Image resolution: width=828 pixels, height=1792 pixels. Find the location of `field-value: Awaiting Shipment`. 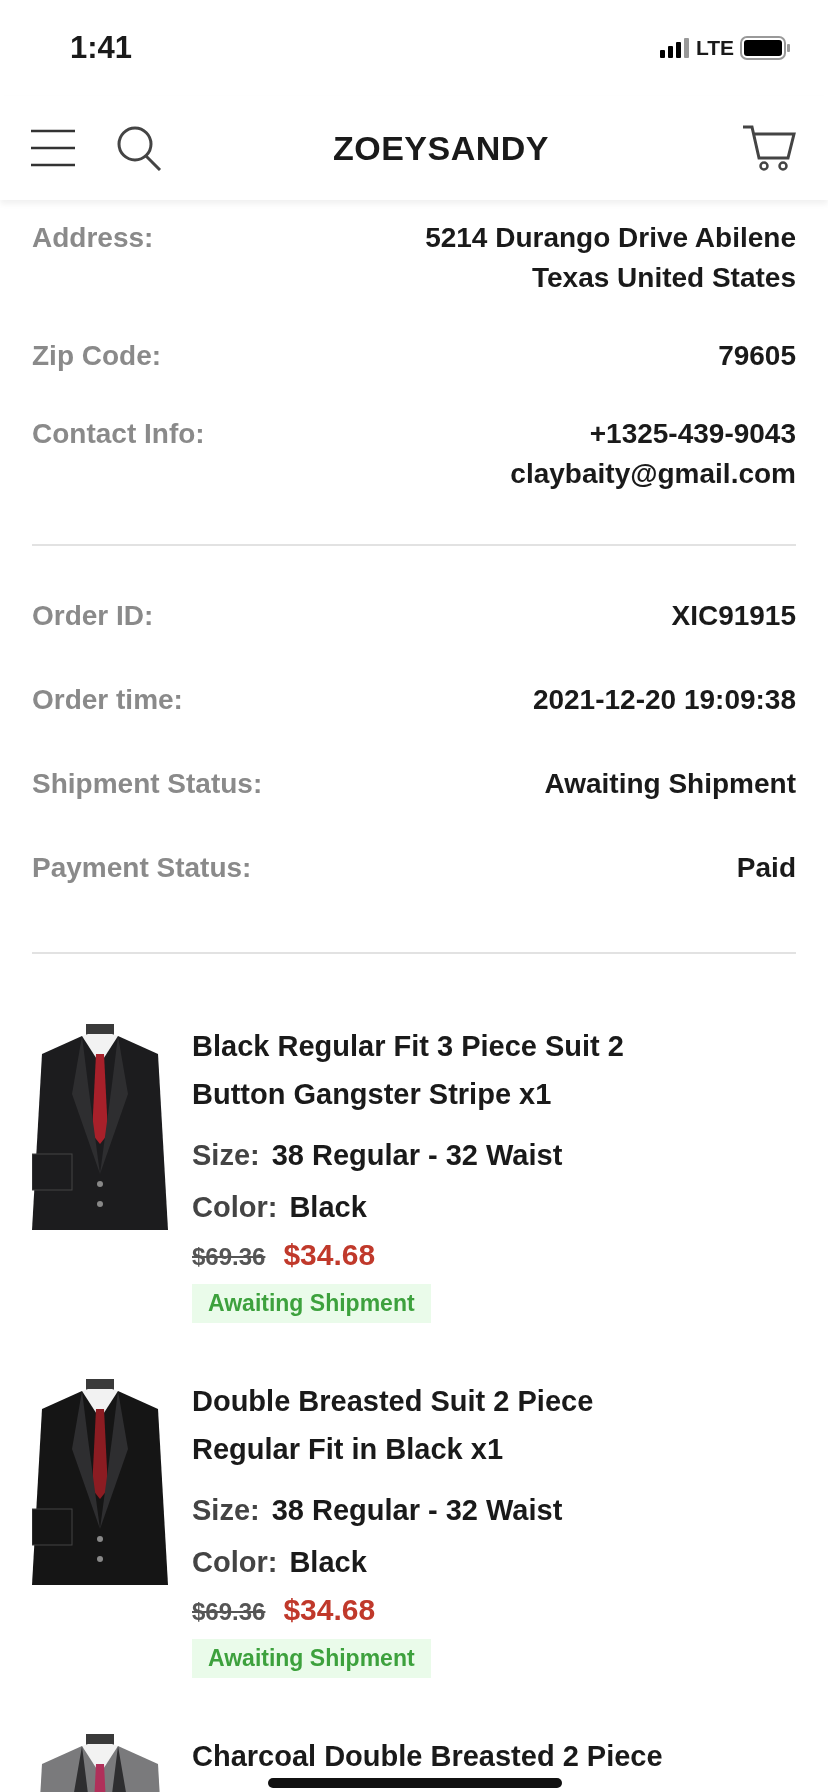

field-value: Awaiting Shipment is located at coordinates (670, 784).